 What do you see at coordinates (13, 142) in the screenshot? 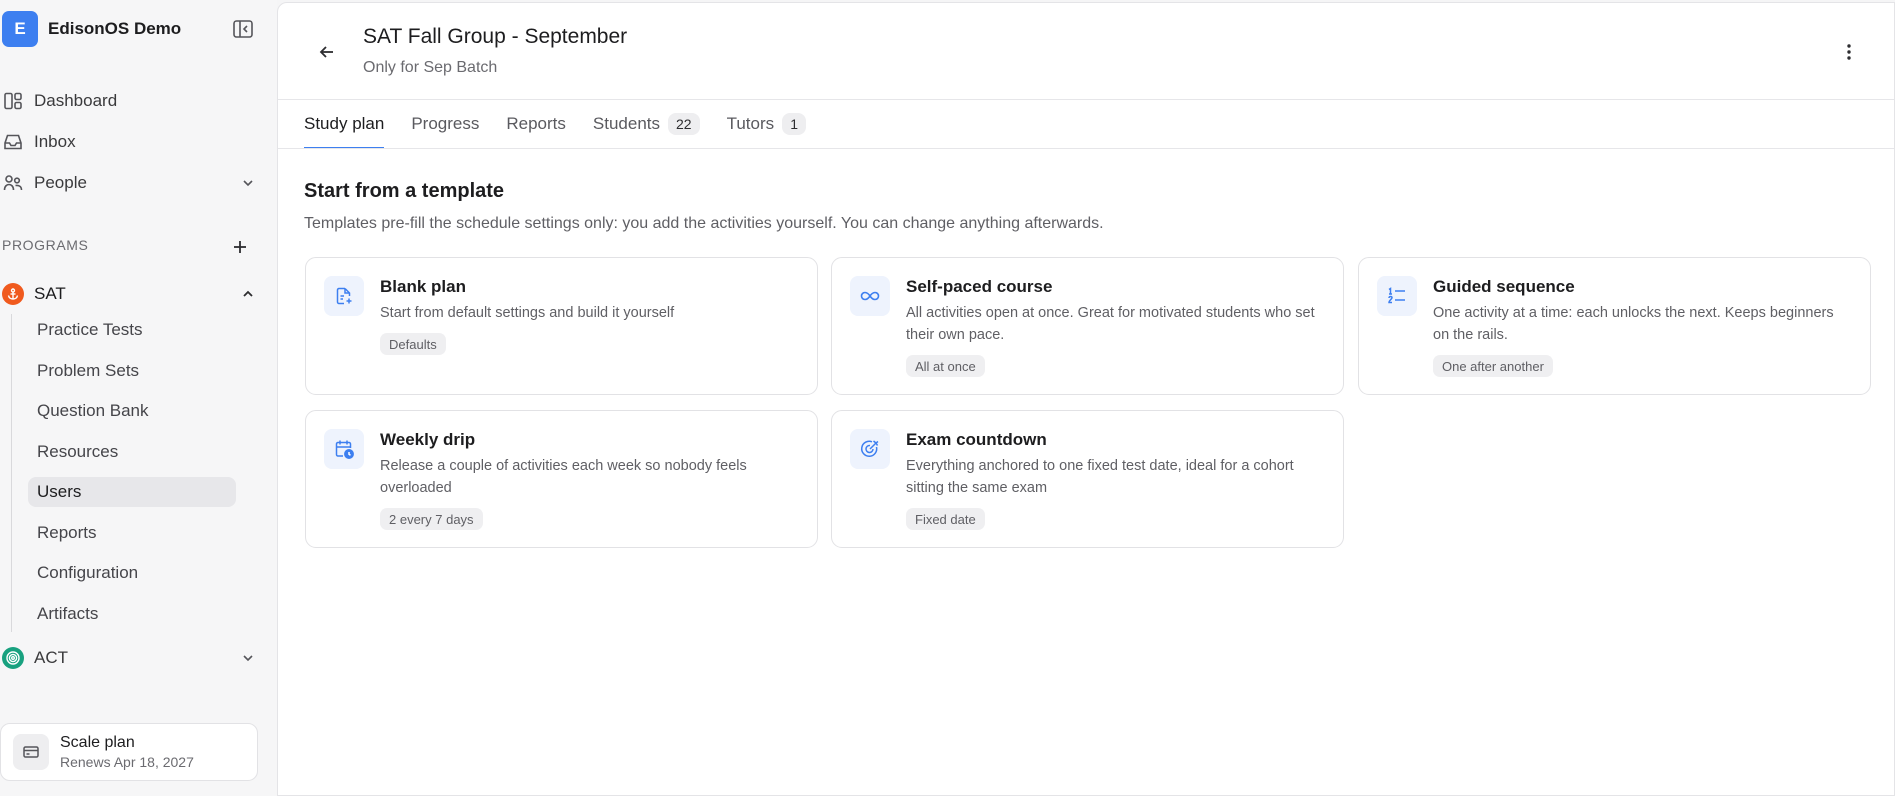
I see `inbox-icon` at bounding box center [13, 142].